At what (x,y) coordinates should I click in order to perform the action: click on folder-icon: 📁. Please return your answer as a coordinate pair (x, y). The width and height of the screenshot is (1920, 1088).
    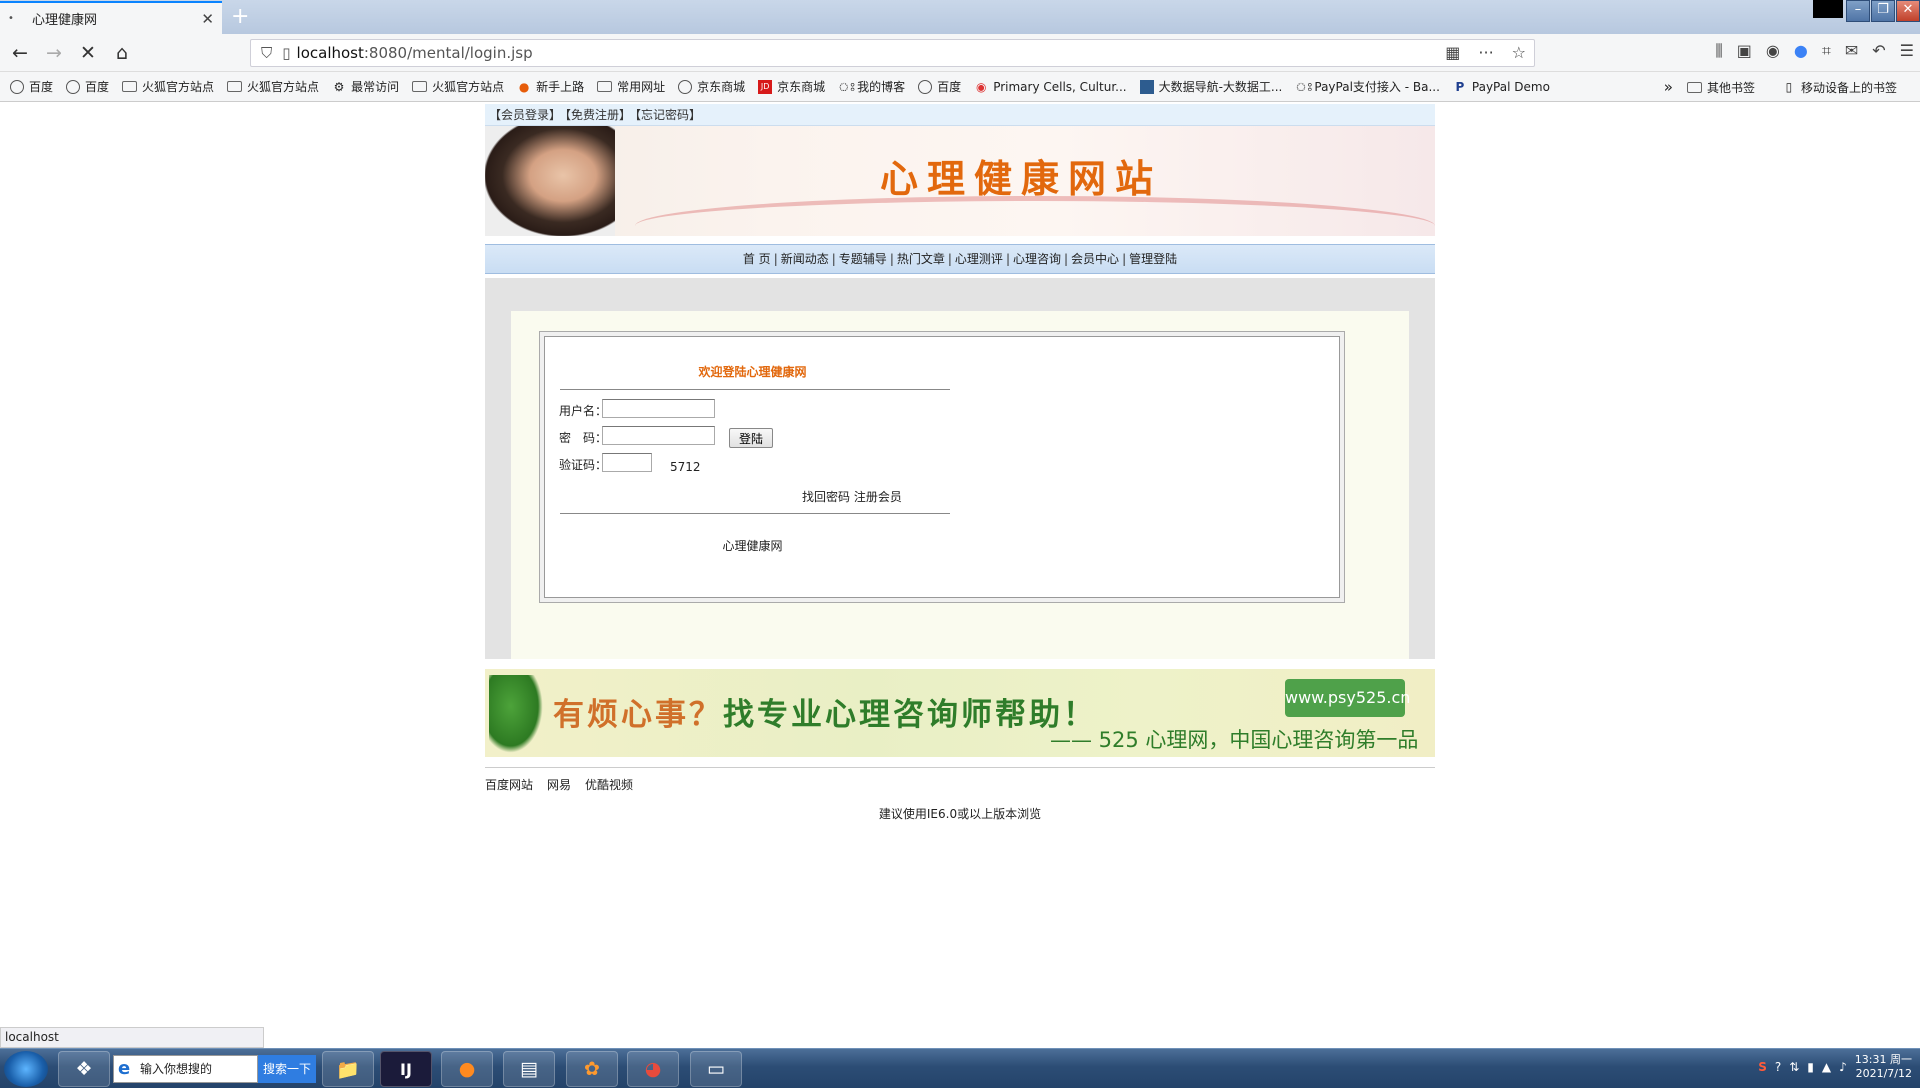
    Looking at the image, I should click on (348, 1069).